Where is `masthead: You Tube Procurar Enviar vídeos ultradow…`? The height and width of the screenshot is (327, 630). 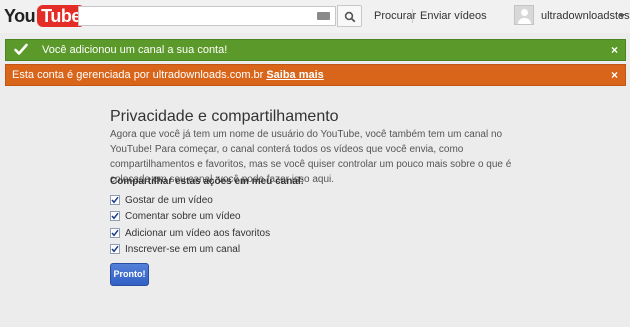 masthead: You Tube Procurar Enviar vídeos ultradow… is located at coordinates (315, 16).